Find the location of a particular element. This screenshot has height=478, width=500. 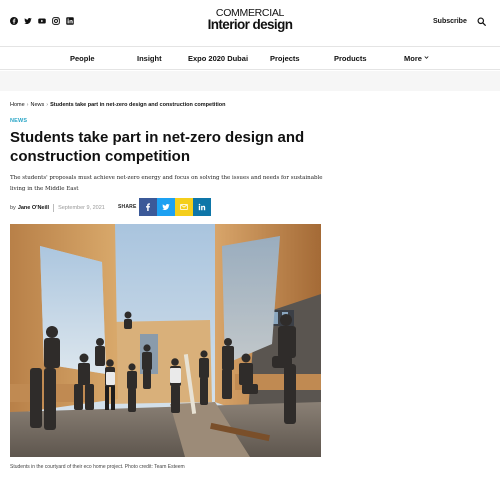

email-icon is located at coordinates (184, 207).